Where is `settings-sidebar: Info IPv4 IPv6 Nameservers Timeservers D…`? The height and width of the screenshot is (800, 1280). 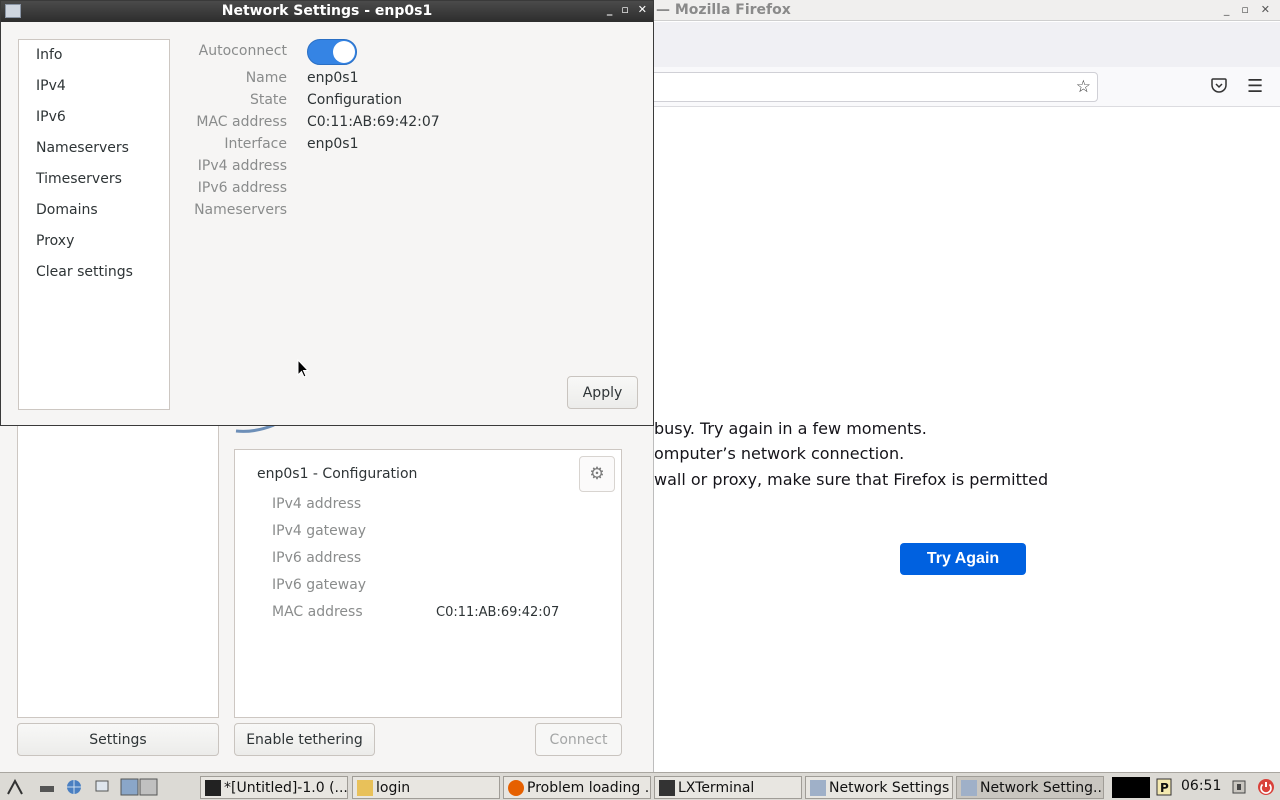 settings-sidebar: Info IPv4 IPv6 Nameservers Timeservers D… is located at coordinates (94, 224).